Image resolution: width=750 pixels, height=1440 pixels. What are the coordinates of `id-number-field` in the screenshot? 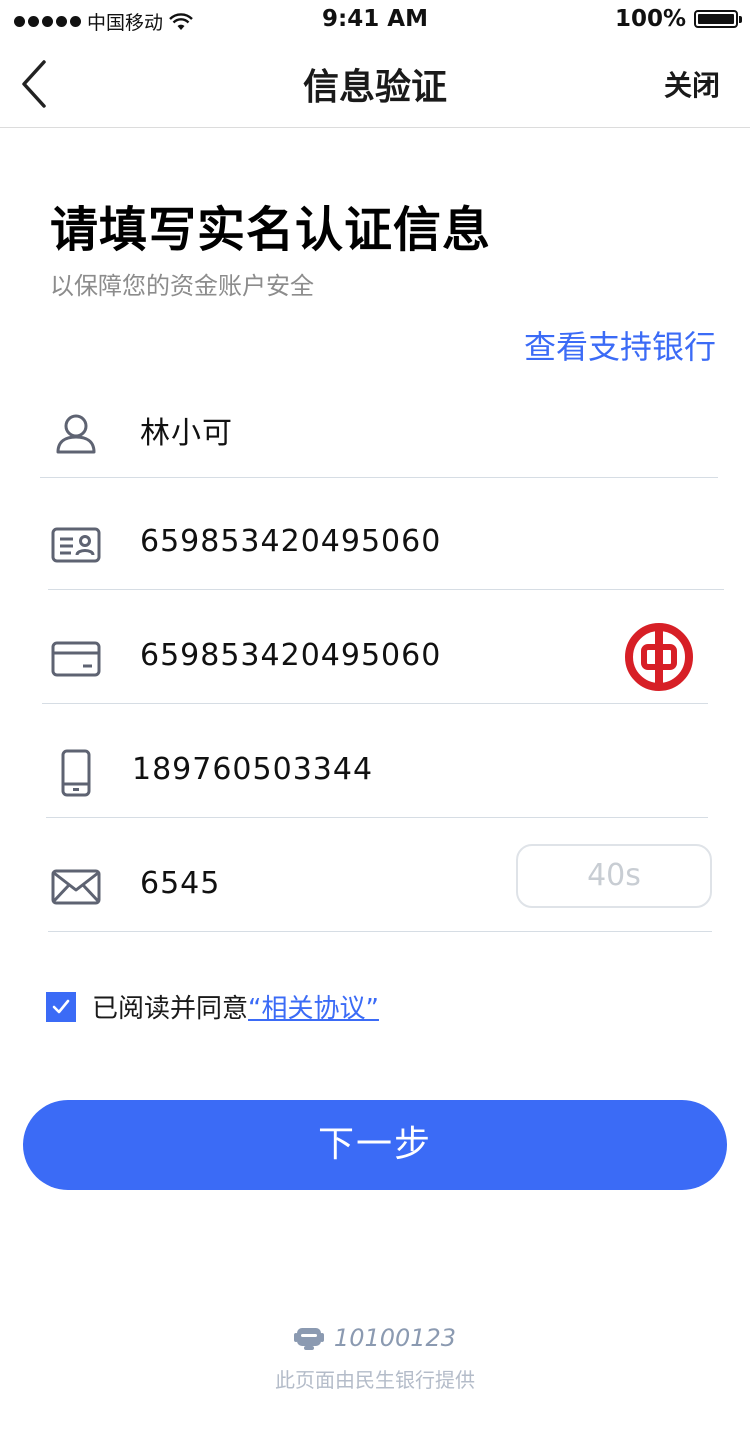 It's located at (386, 545).